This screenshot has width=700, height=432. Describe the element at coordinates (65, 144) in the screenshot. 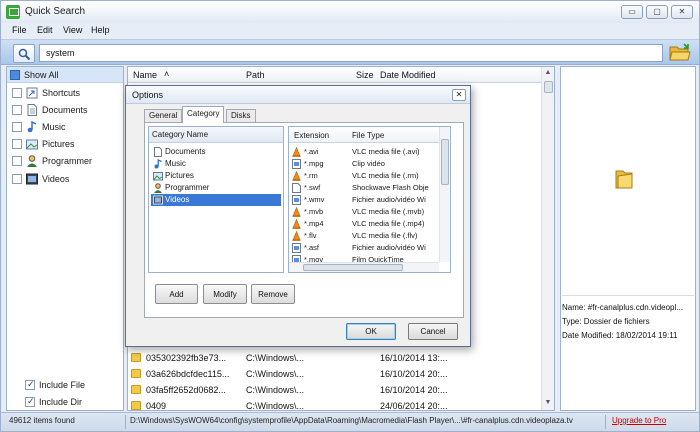

I see `sidebar-item-pictures: Pictures` at that location.